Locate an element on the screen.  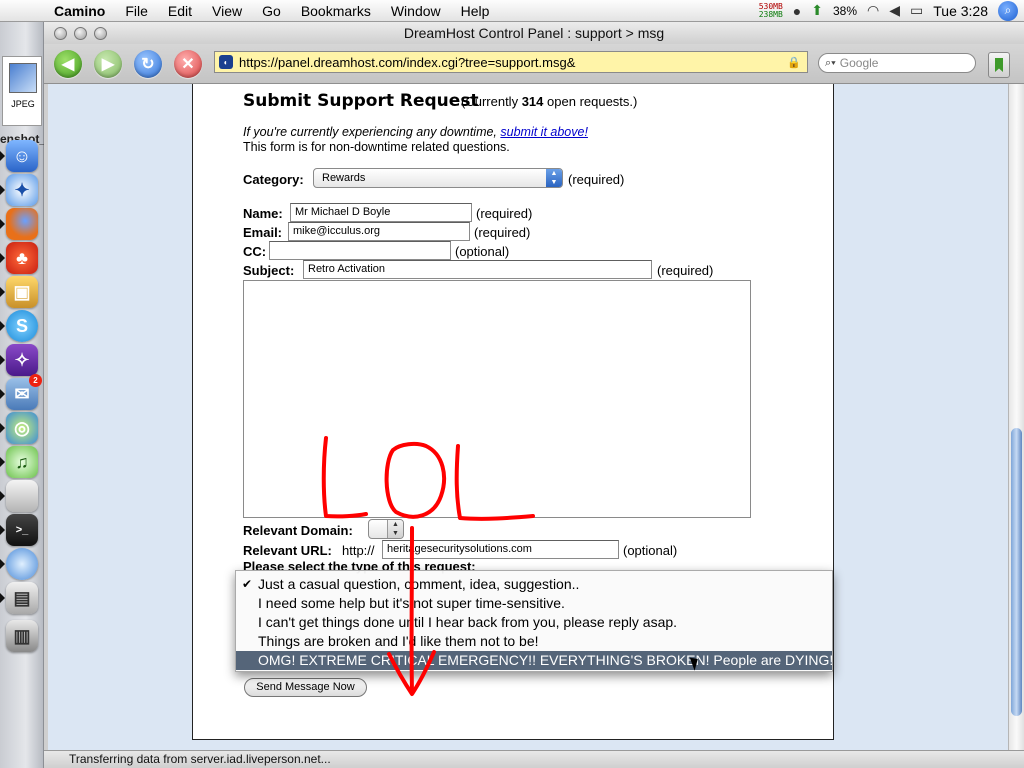
skype-icon: S is located at coordinates (19, 326).